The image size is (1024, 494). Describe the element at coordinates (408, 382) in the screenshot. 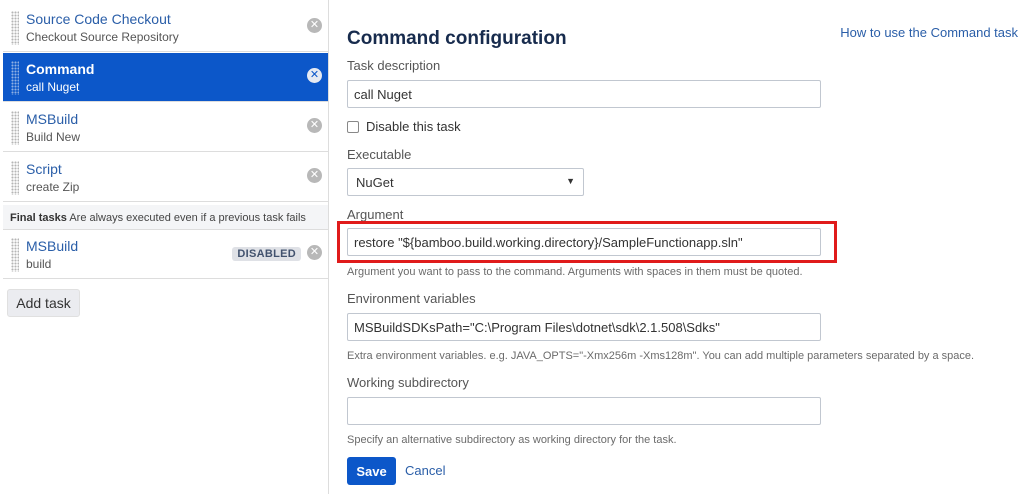

I see `working-subdirectory-label: Working subdirectory` at that location.